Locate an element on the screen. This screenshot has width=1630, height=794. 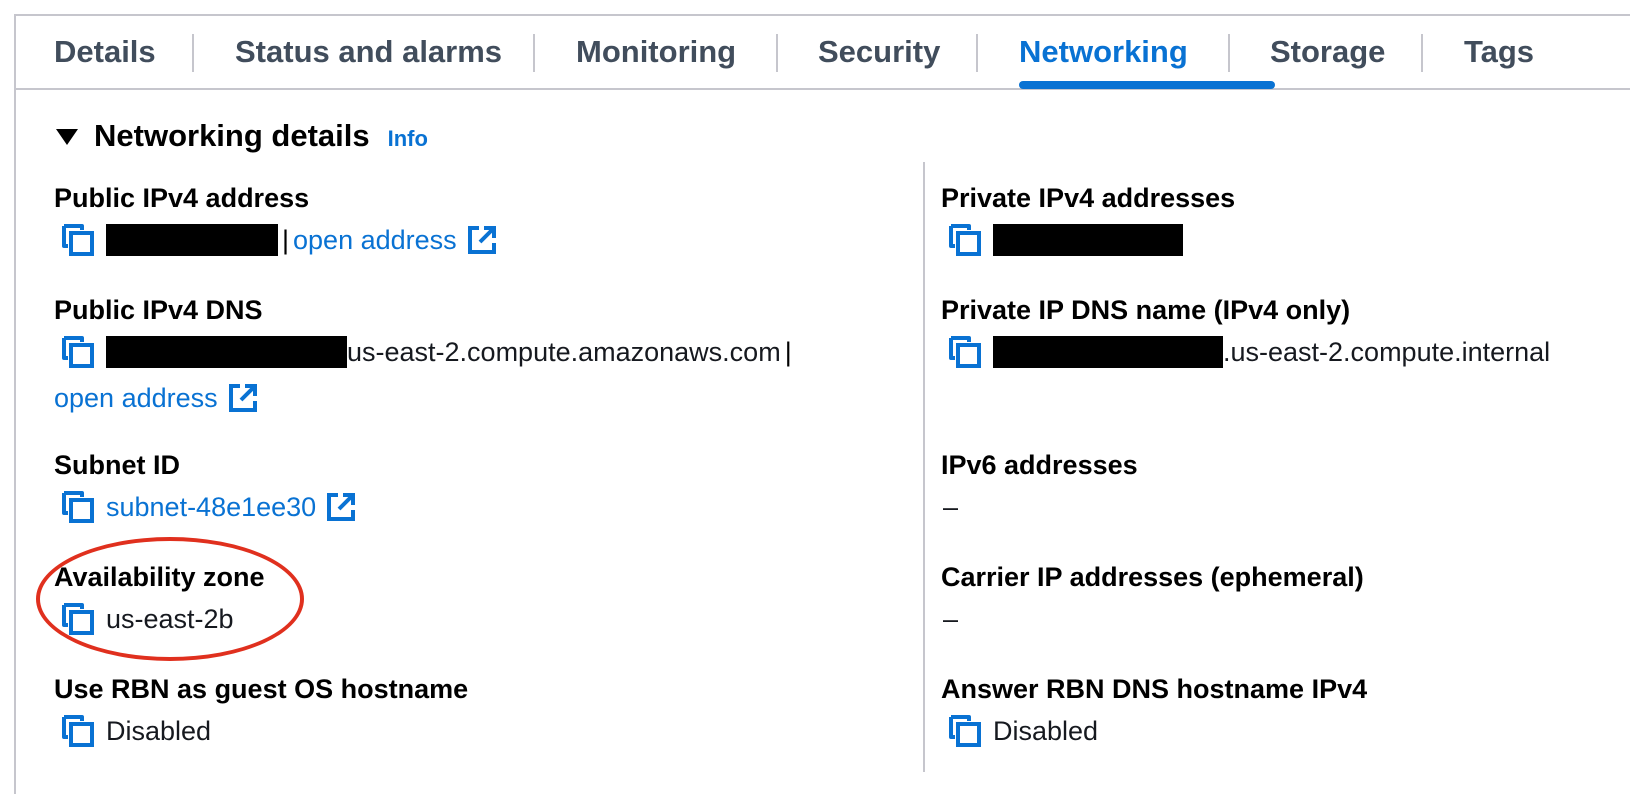
field-label: Answer RBN DNS hostname IPv4 is located at coordinates (1154, 689).